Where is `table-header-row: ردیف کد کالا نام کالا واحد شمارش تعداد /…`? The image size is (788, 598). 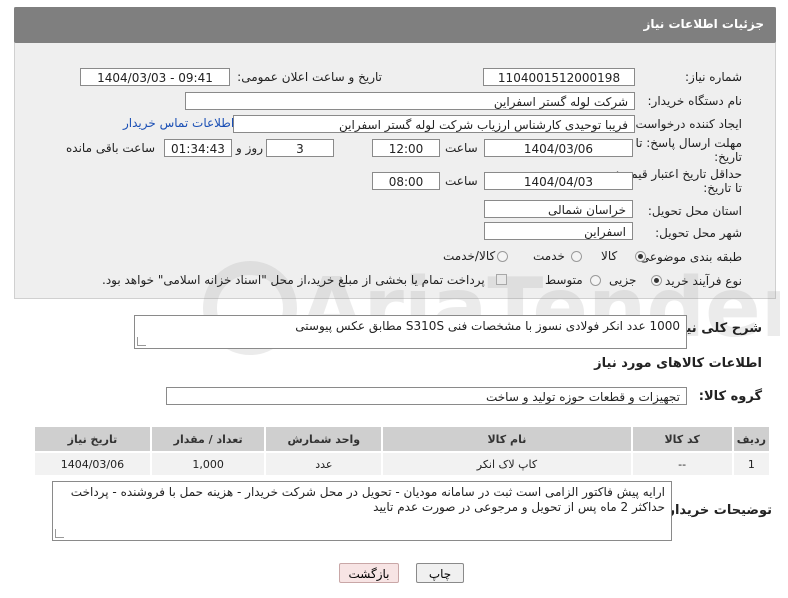 table-header-row: ردیف کد کالا نام کالا واحد شمارش تعداد /… is located at coordinates (402, 439).